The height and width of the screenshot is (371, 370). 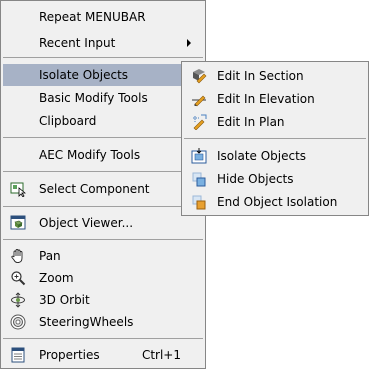 I want to click on menu-item-basic-modify-tools: Basic Modify Tools, so click(x=103, y=98).